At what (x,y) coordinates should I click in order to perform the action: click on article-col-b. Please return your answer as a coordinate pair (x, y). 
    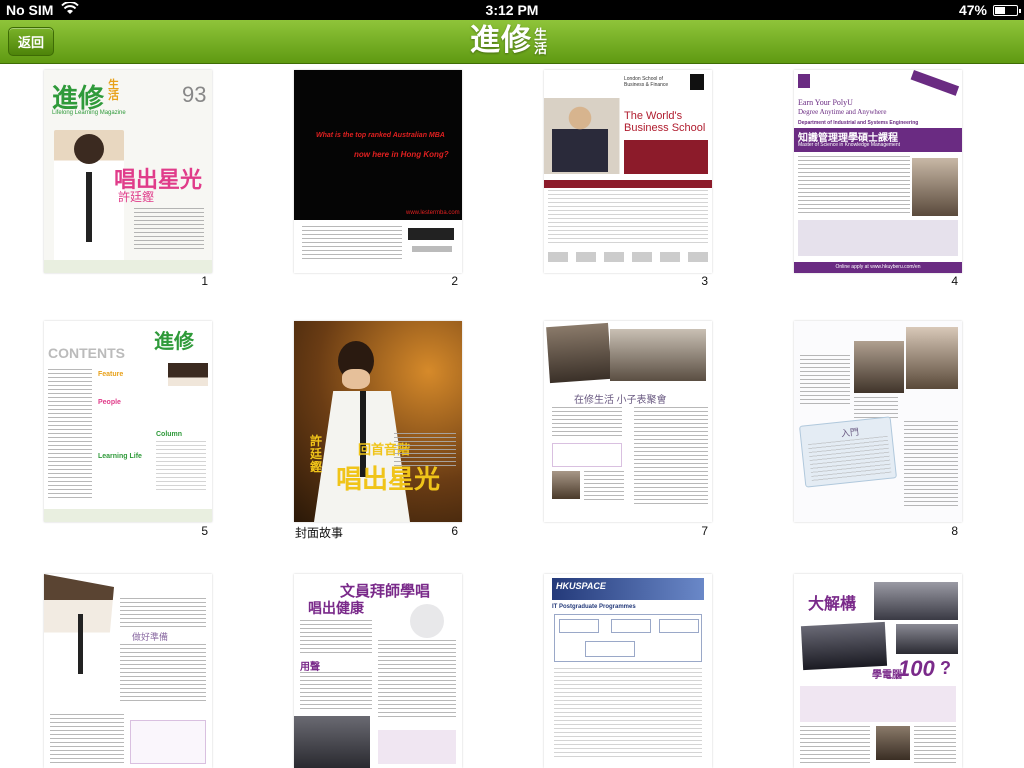
    Looking at the image, I should click on (417, 680).